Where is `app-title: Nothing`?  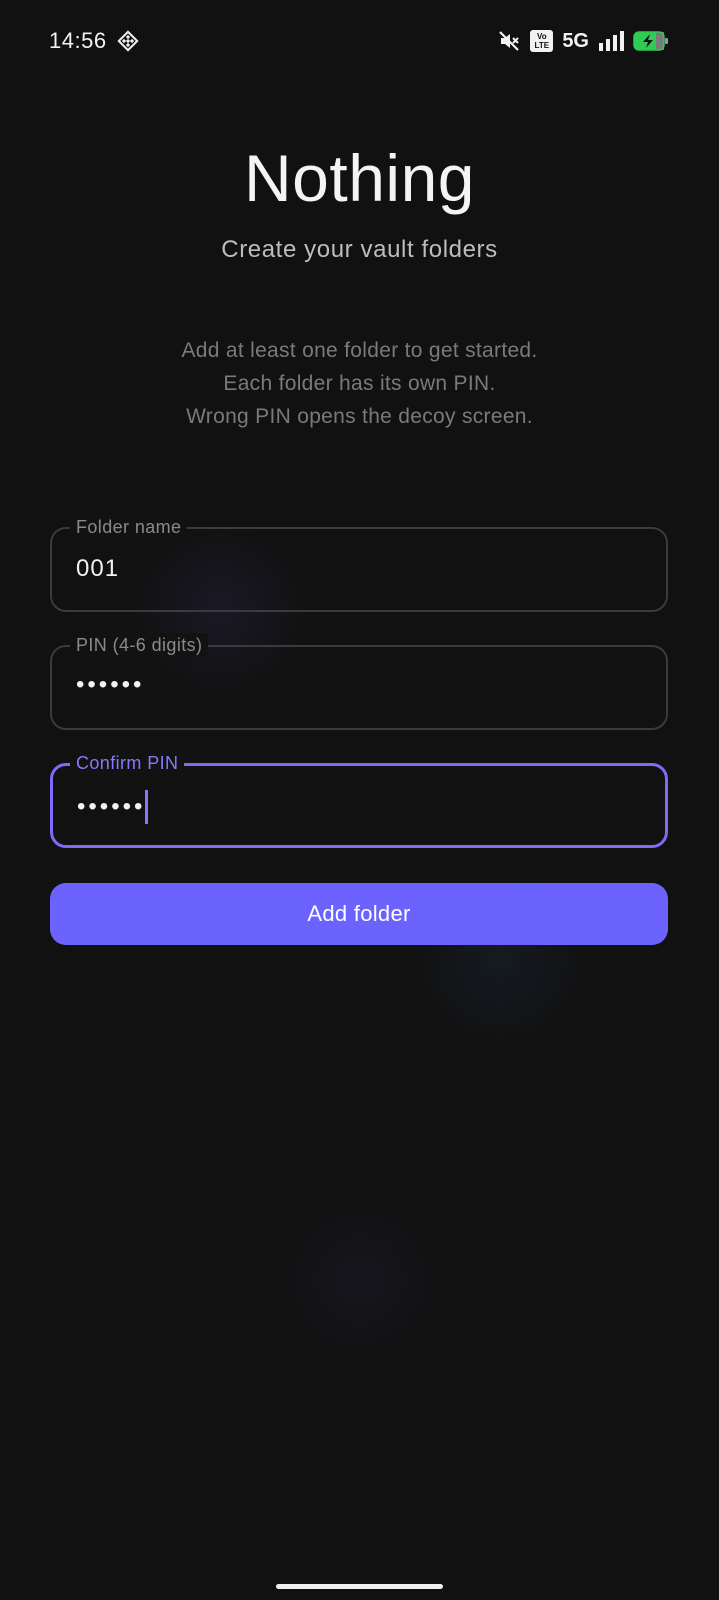
app-title: Nothing is located at coordinates (359, 178).